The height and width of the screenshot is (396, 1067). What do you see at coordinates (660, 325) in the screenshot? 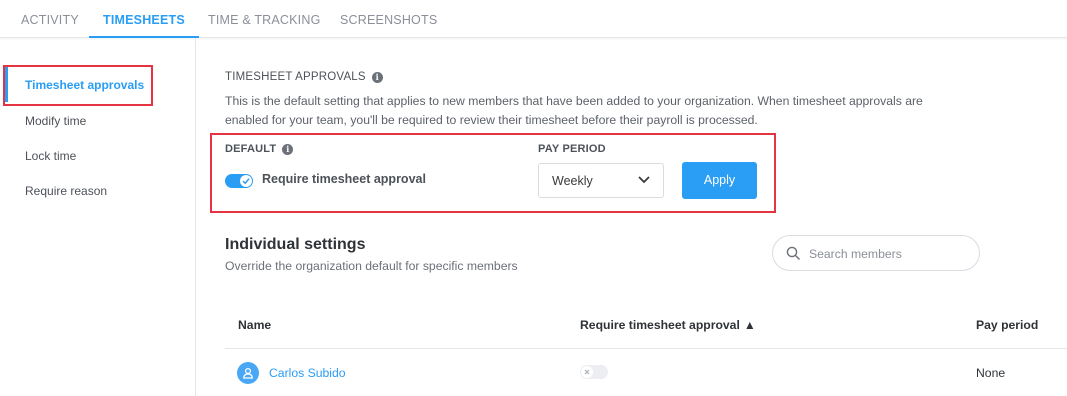
I see `column-header-require-approval-text: Require timesheet approval` at bounding box center [660, 325].